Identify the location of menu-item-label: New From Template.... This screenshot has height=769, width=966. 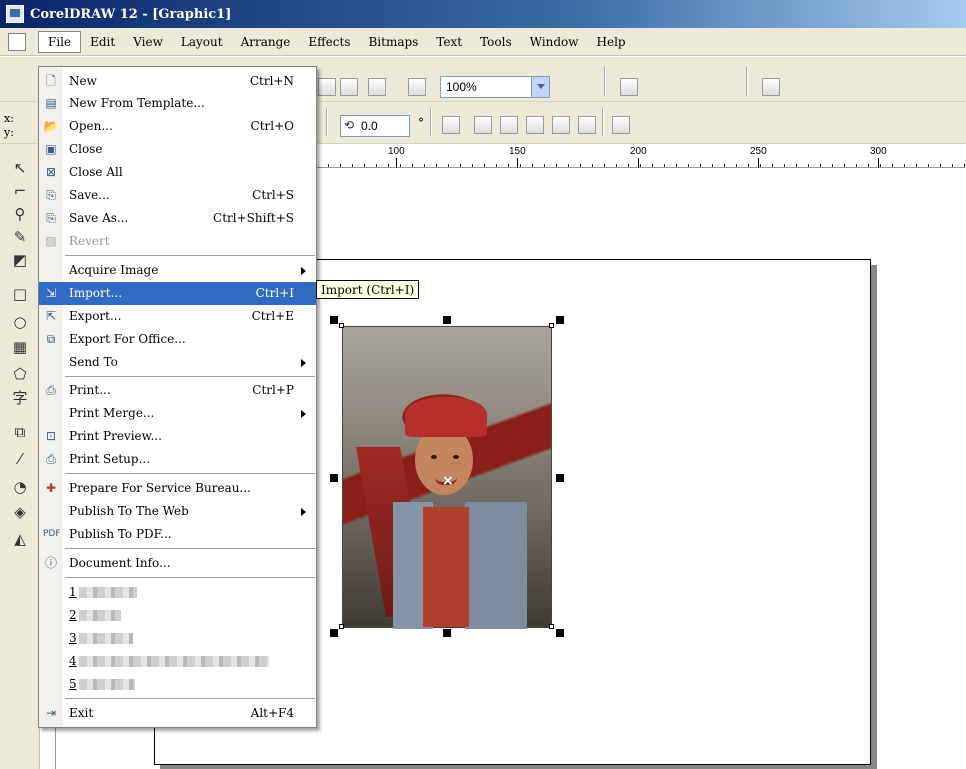
(137, 103).